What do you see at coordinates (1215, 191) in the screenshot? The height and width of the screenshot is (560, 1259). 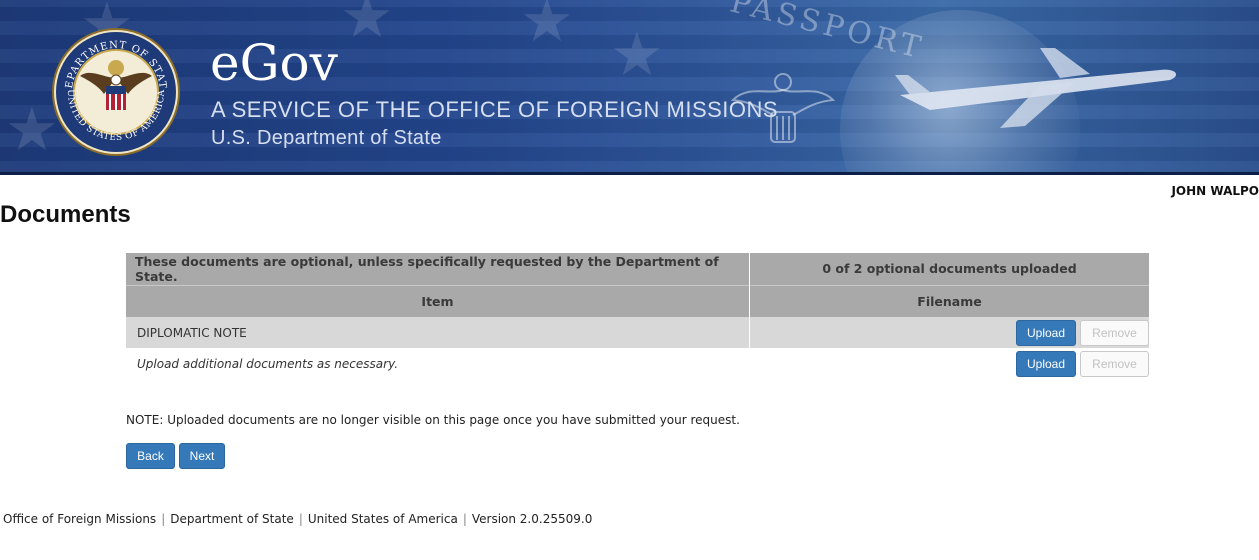 I see `current-user-name: JOHN WALPO` at bounding box center [1215, 191].